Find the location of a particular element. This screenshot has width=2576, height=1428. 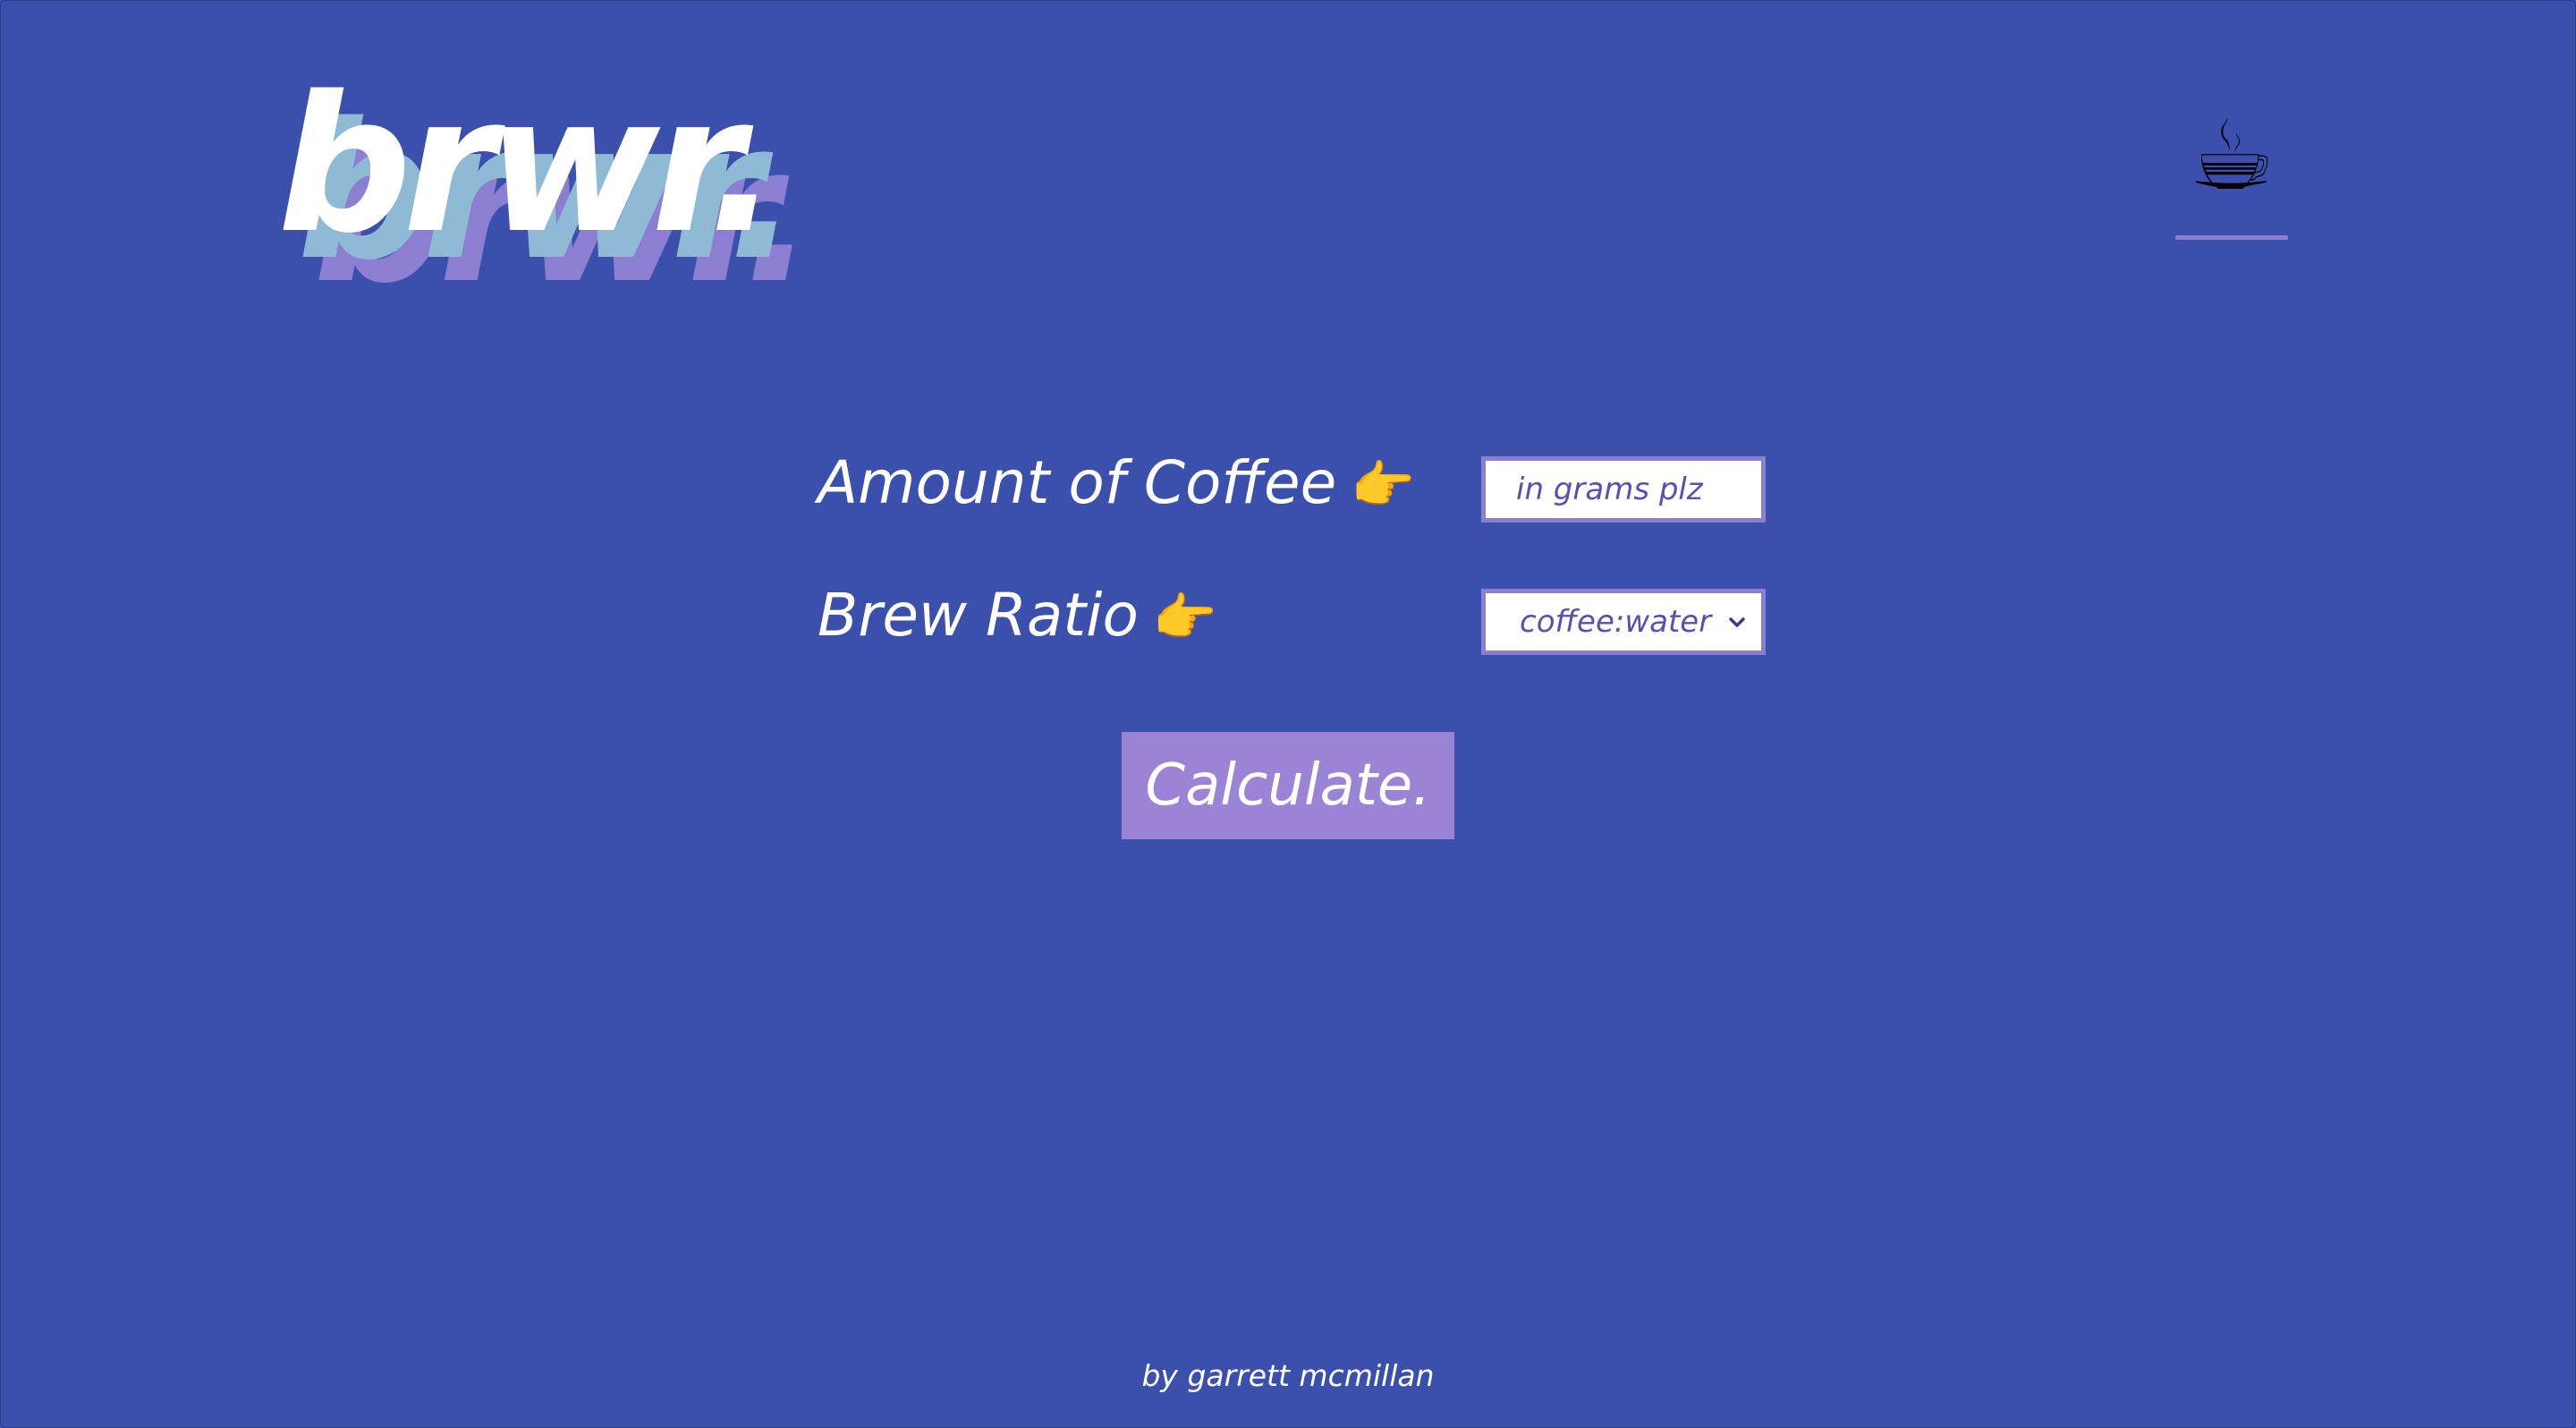

coffee-cup-icon: ☕ is located at coordinates (2231, 156).